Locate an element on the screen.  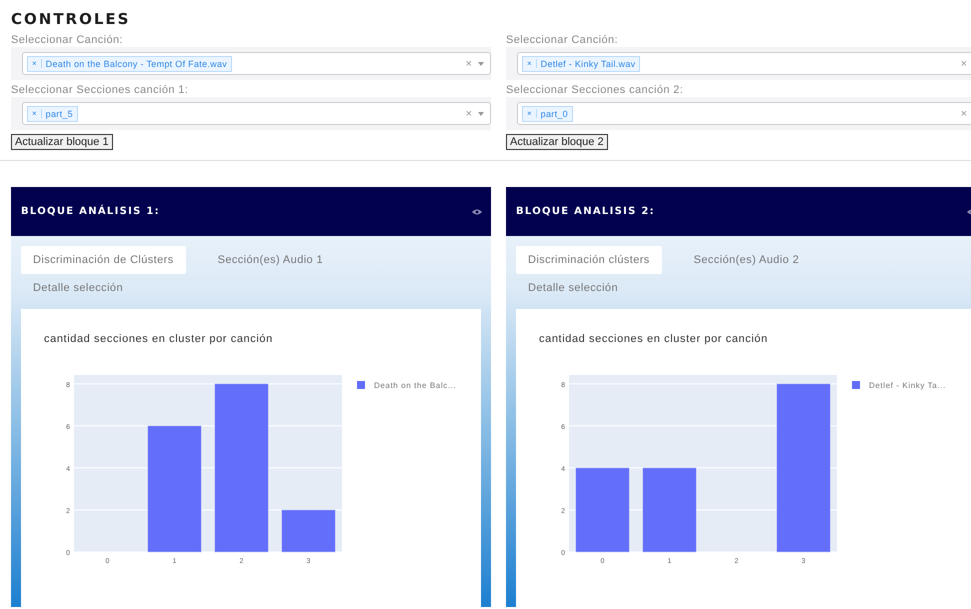
sections-select: × part_0 × is located at coordinates (744, 113).